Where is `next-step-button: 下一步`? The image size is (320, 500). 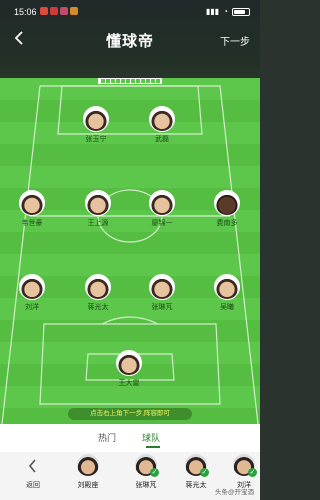
next-step-button: 下一步 is located at coordinates (235, 40).